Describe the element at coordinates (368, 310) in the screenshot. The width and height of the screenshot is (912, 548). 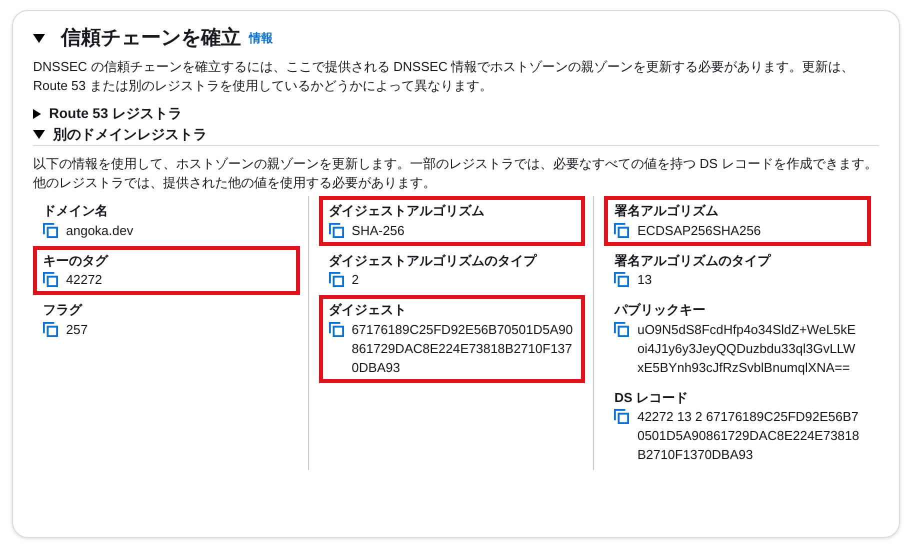
I see `field-label: ダイジェスト` at that location.